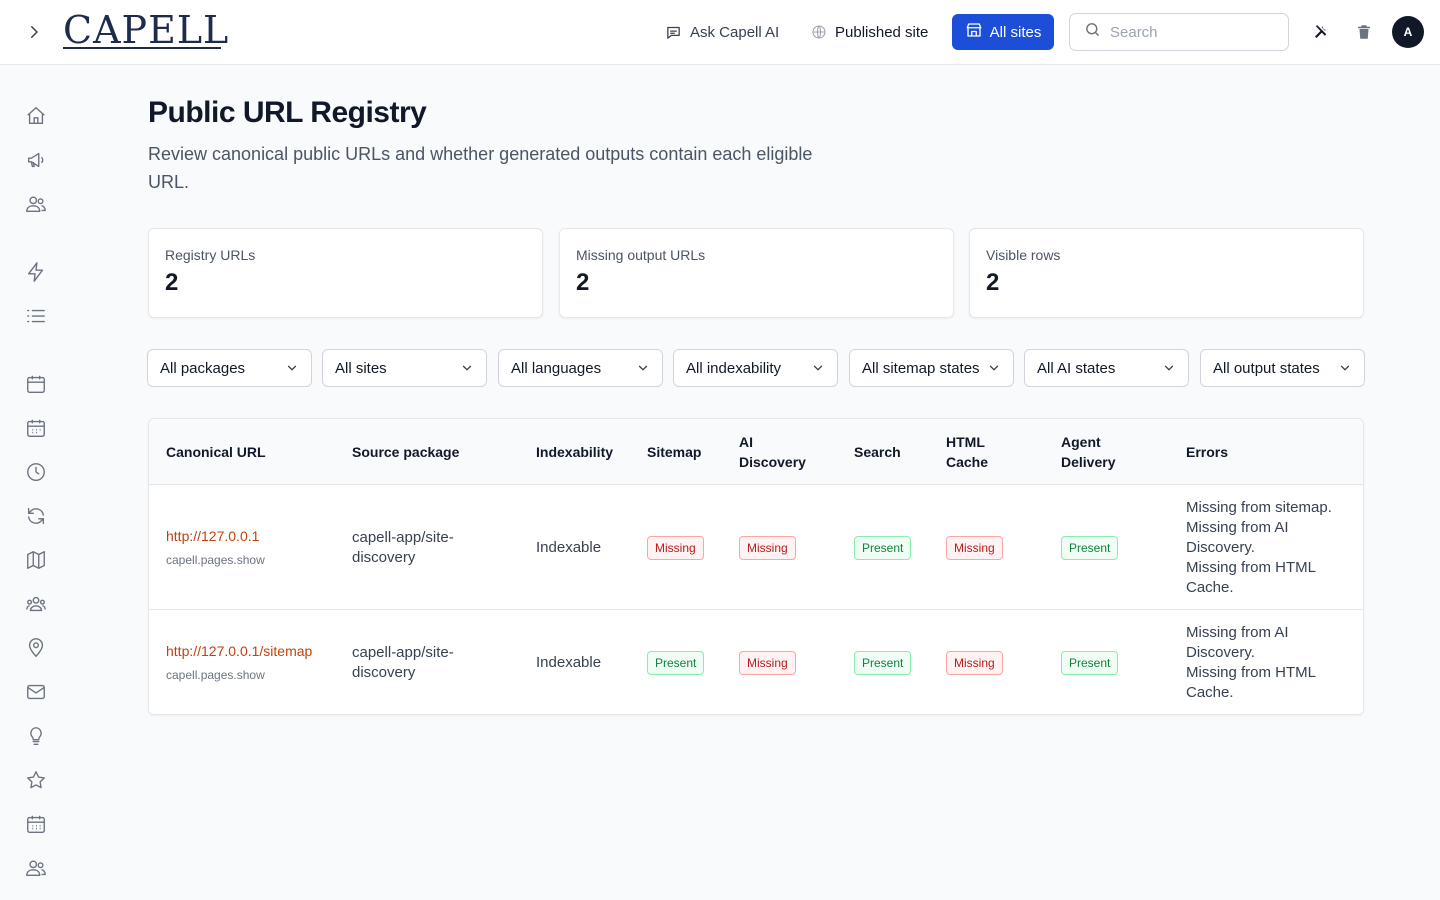  I want to click on stat-card-missing-output-urls: Missing output URLs 2, so click(756, 273).